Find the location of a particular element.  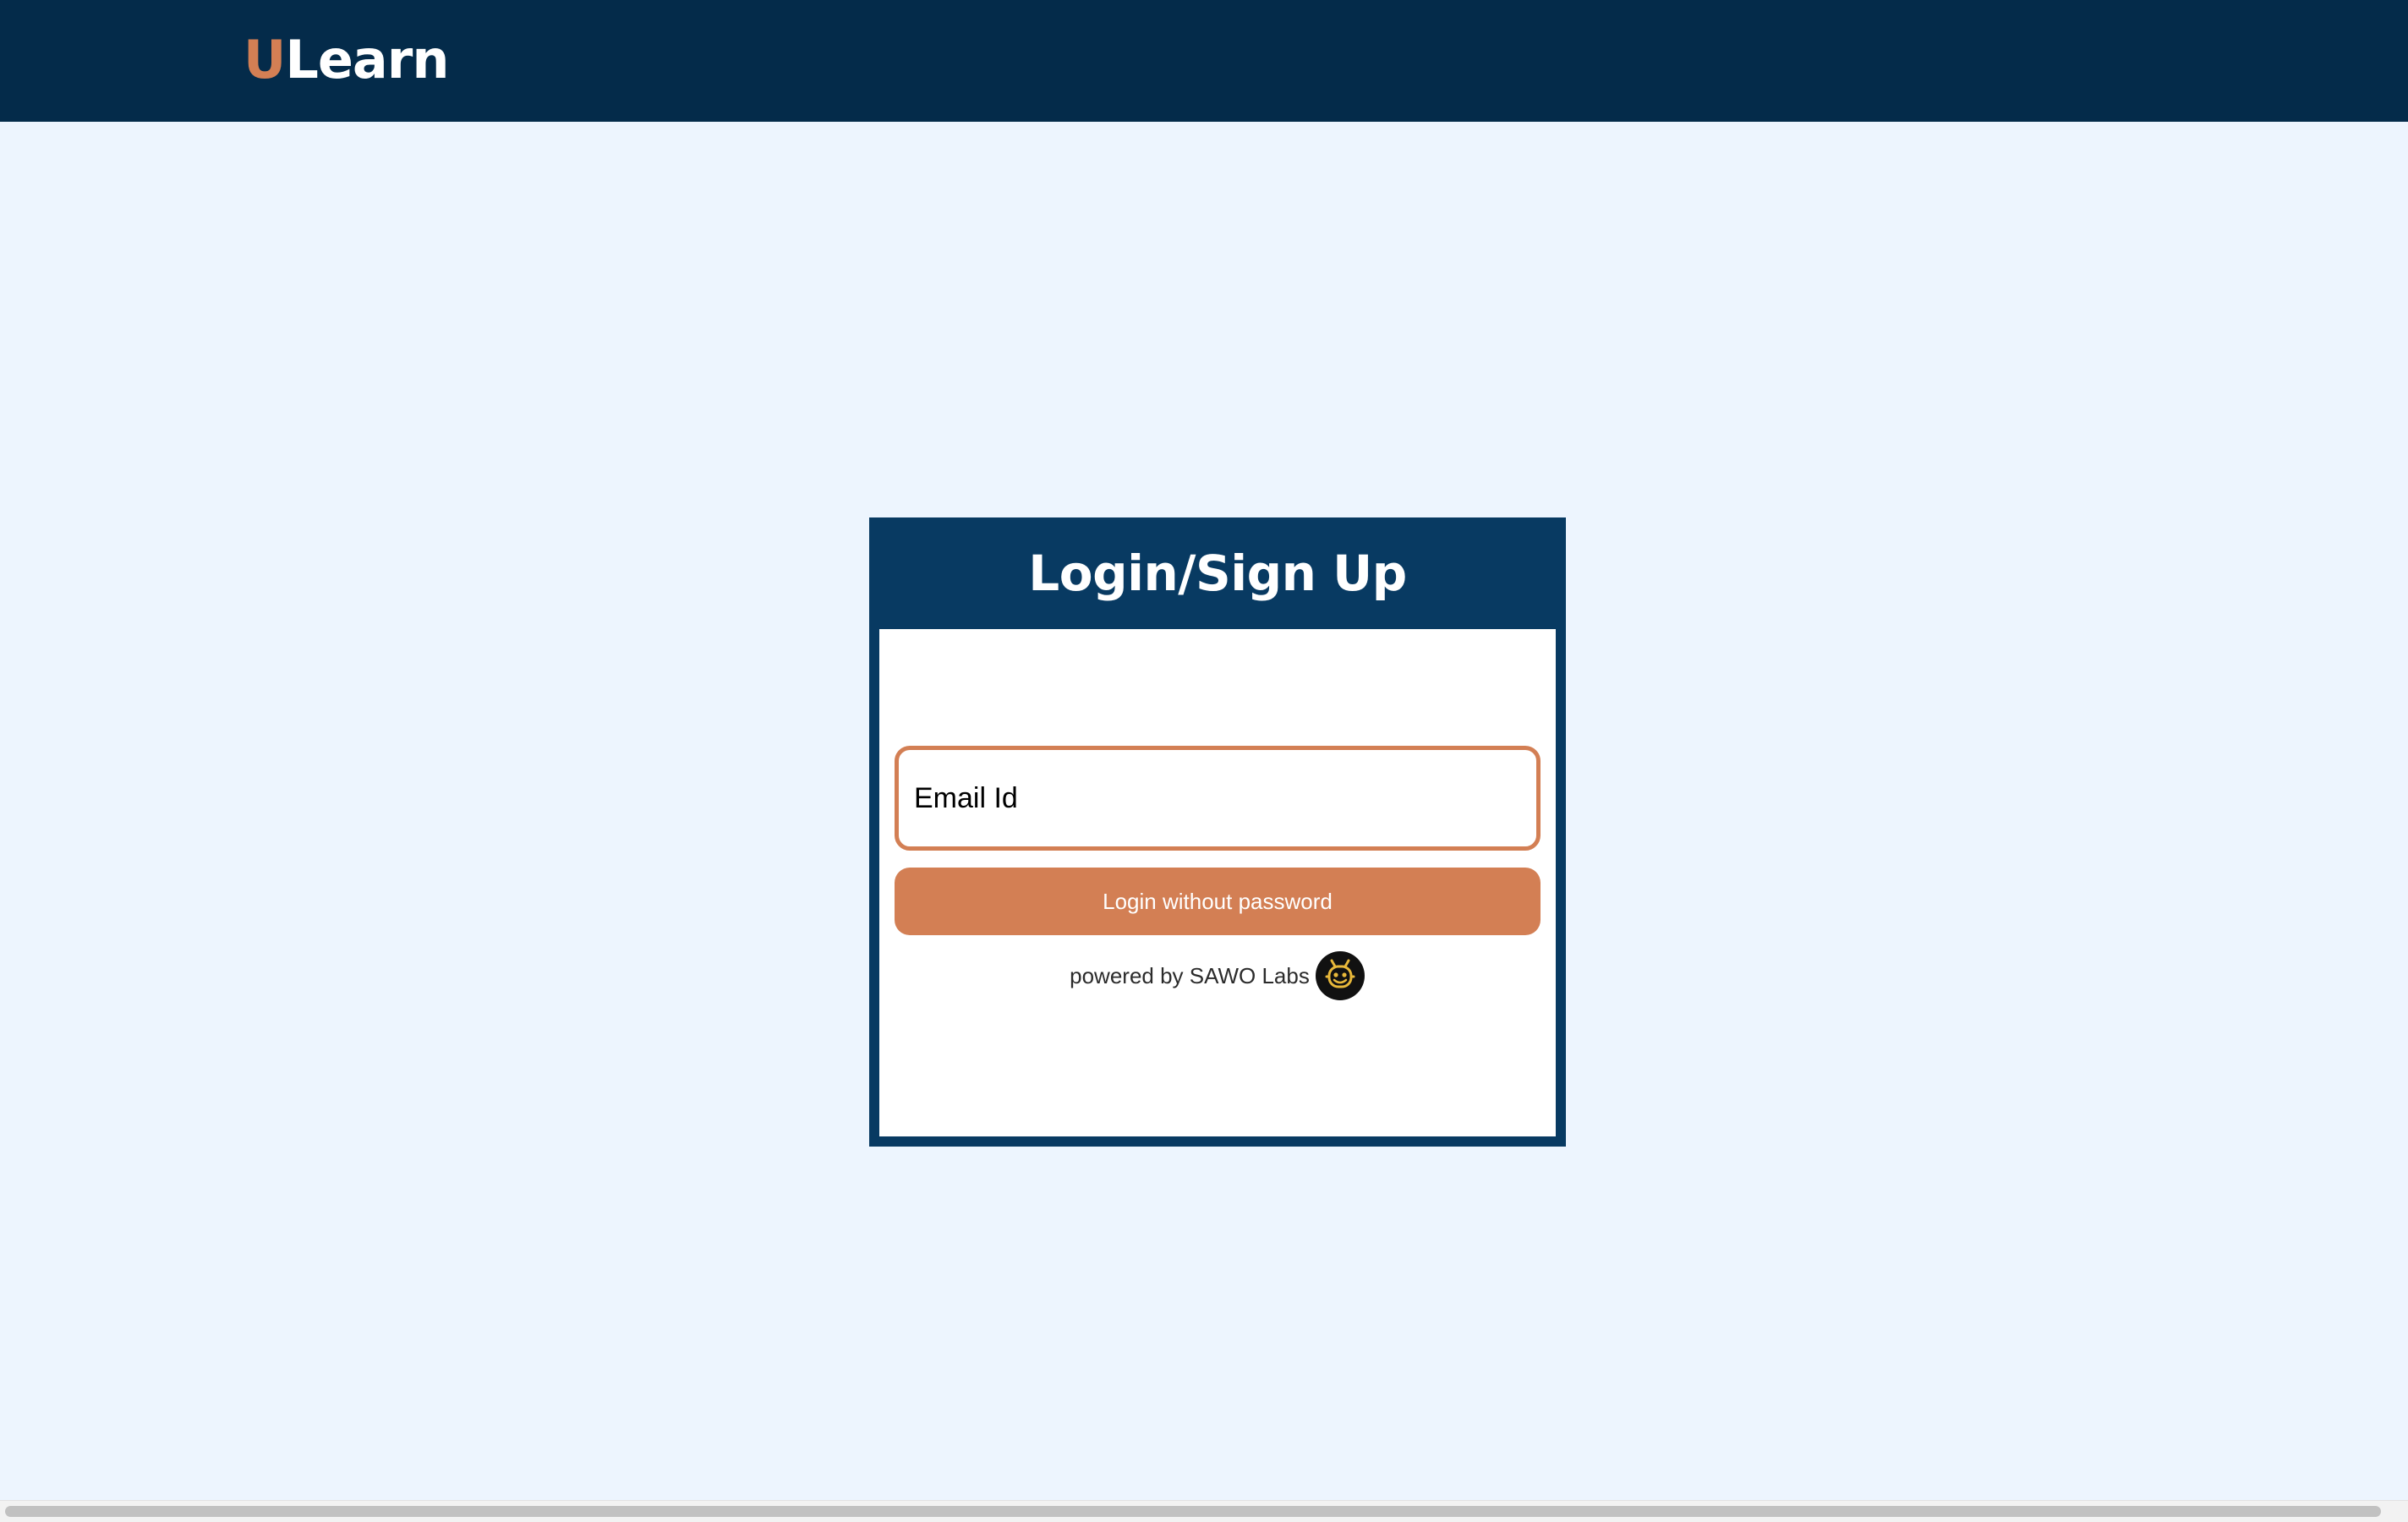

logo-text: Learn is located at coordinates (367, 59).